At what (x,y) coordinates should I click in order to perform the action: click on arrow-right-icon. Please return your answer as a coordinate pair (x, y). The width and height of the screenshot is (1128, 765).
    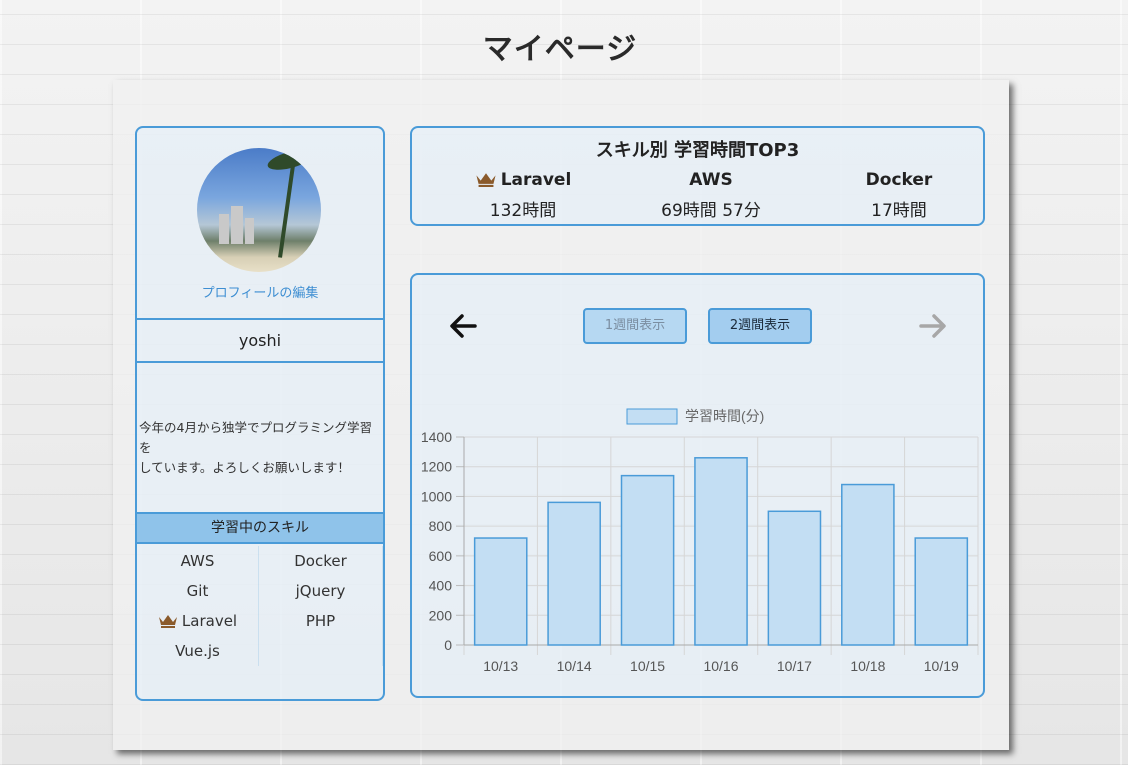
    Looking at the image, I should click on (933, 326).